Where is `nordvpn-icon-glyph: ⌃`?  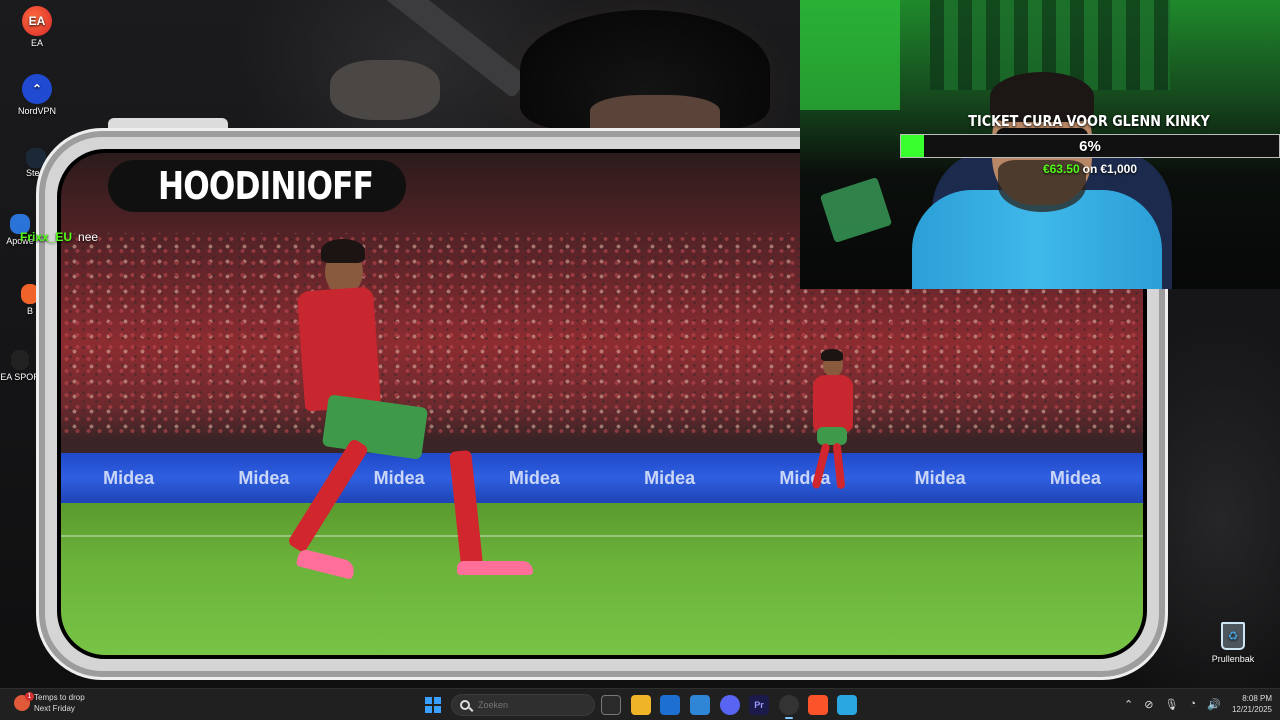 nordvpn-icon-glyph: ⌃ is located at coordinates (37, 89).